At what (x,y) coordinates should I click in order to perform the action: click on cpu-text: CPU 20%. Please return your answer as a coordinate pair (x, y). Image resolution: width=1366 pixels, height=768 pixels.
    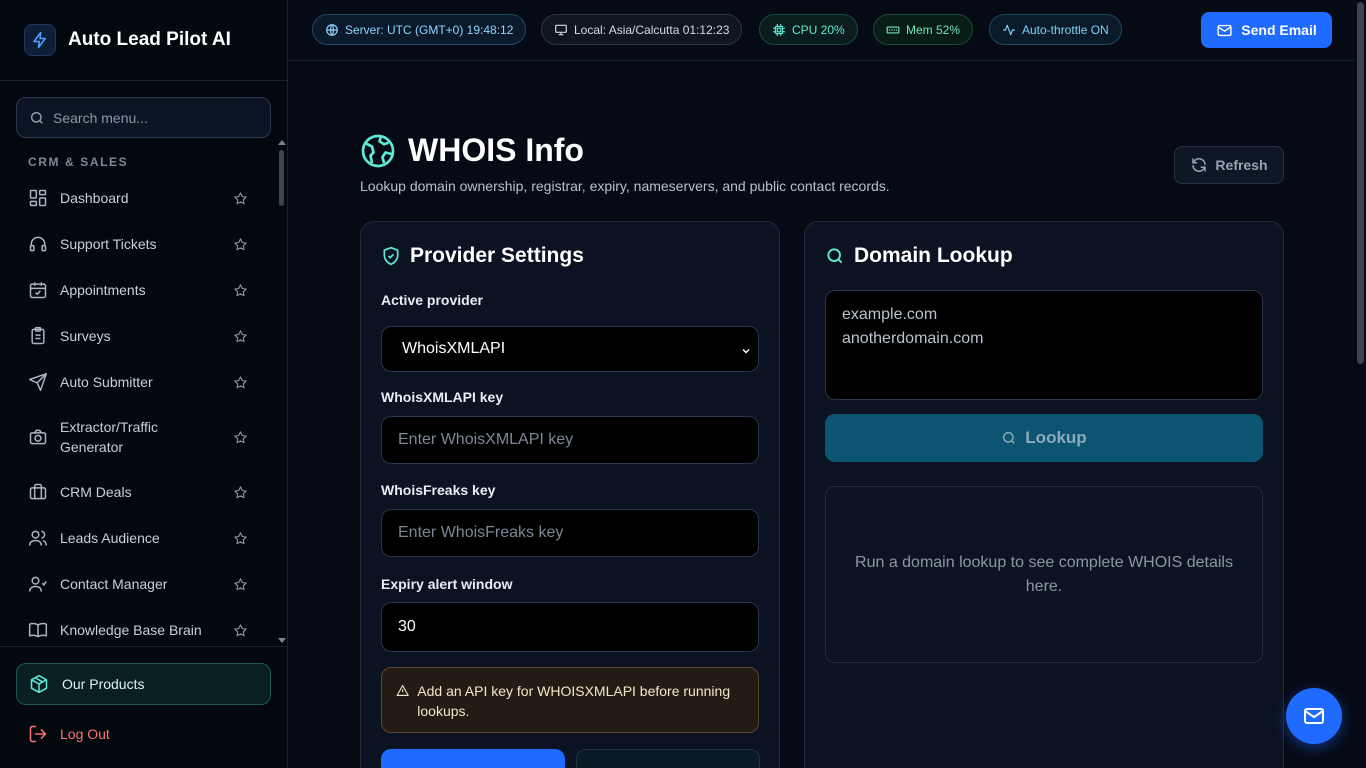
    Looking at the image, I should click on (818, 29).